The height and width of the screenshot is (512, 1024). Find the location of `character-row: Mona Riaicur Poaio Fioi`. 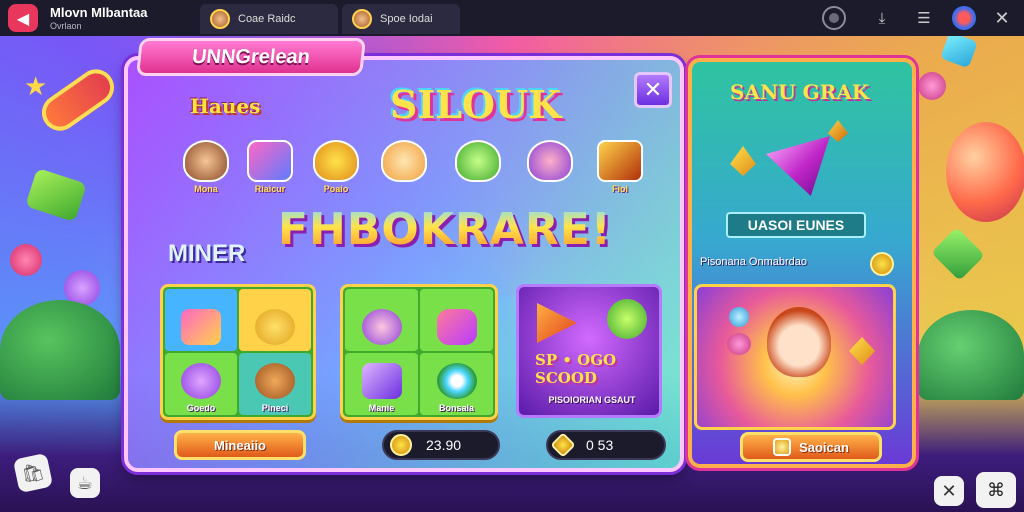

character-row: Mona Riaicur Poaio Fioi is located at coordinates (410, 172).